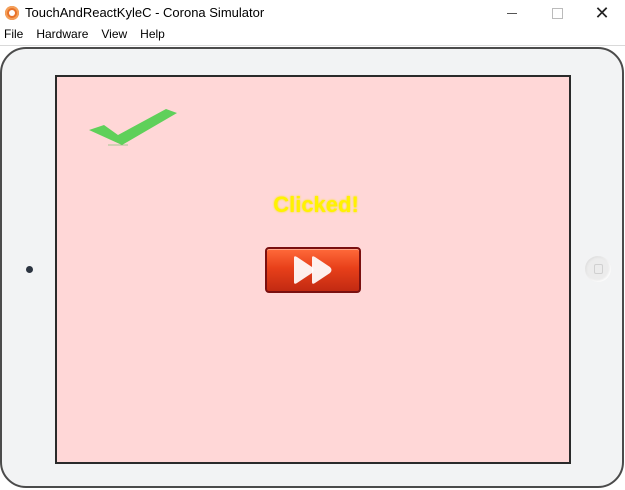  I want to click on corona-app-icon, so click(12, 13).